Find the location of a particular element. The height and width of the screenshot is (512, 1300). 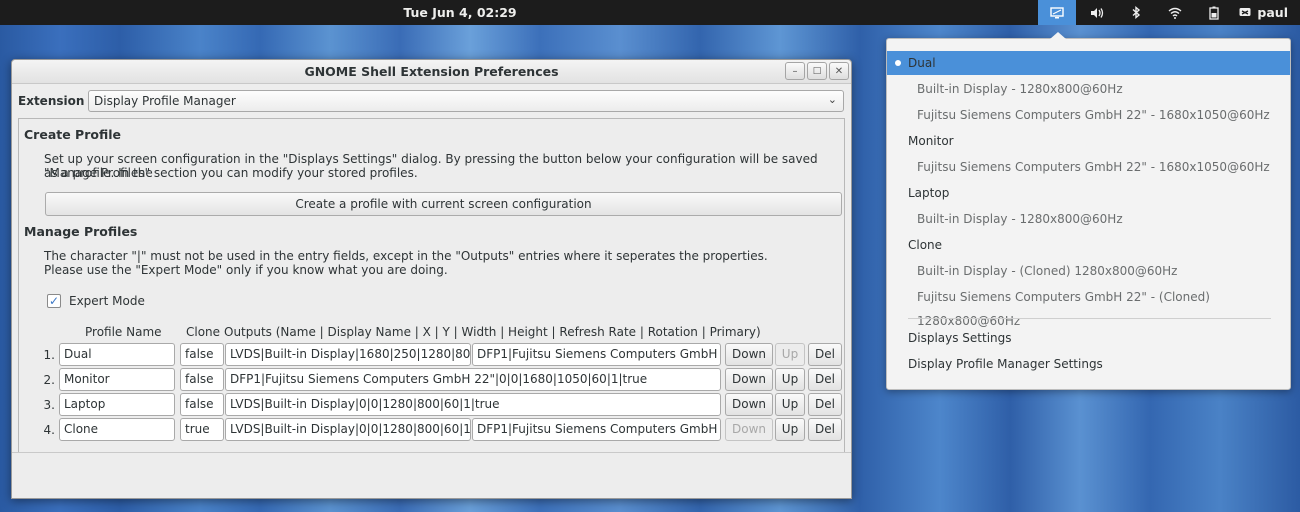

manage-profiles-heading: Manage Profiles is located at coordinates (81, 231).